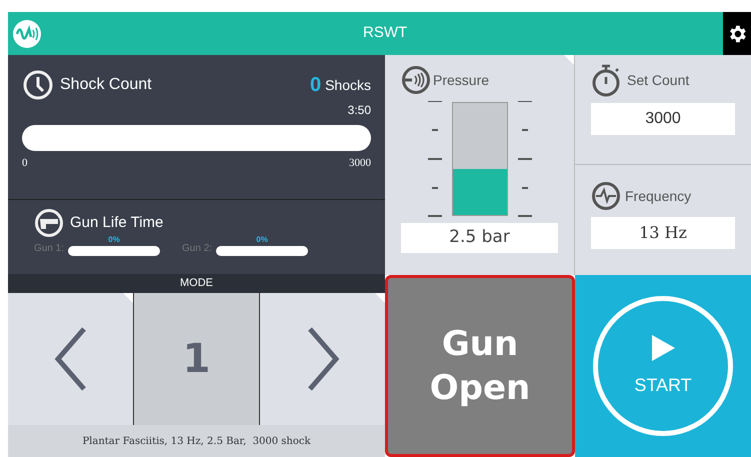 The height and width of the screenshot is (457, 751). I want to click on logo-icon, so click(27, 33).